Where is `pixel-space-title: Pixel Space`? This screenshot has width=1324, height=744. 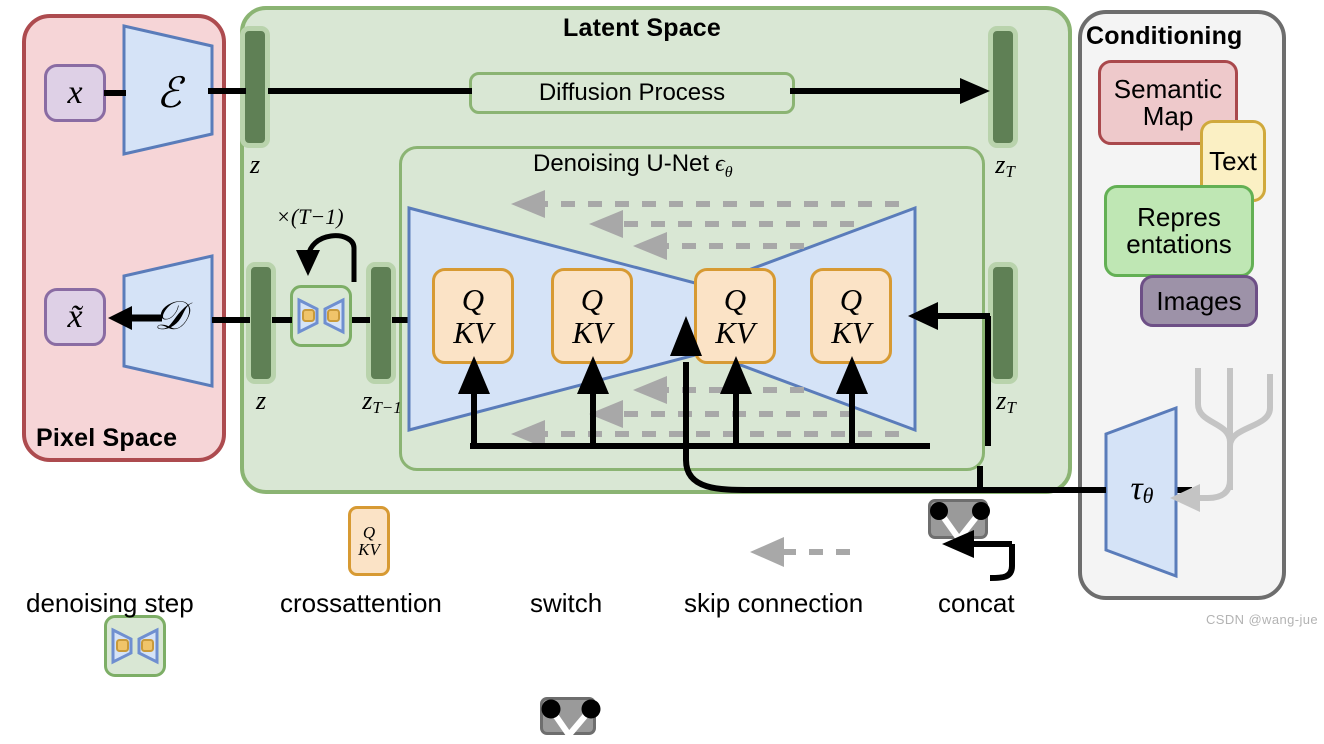 pixel-space-title: Pixel Space is located at coordinates (107, 438).